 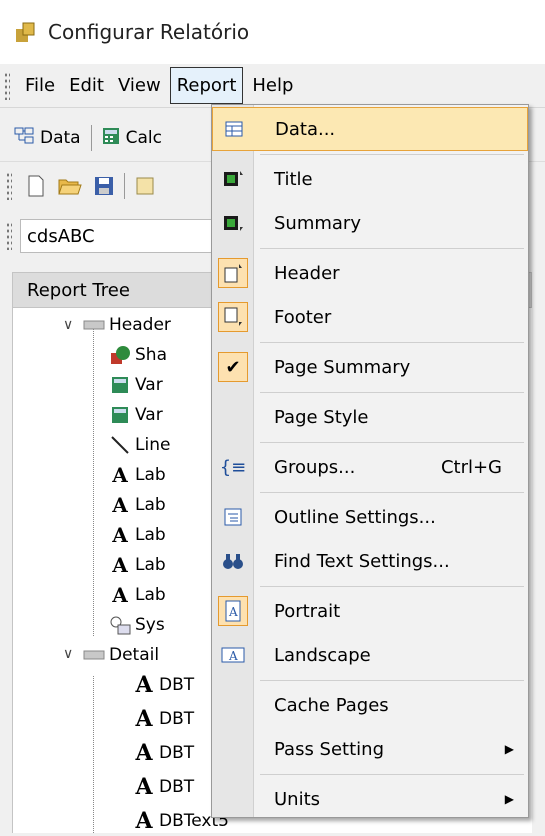 I want to click on data-button-label: Data, so click(x=60, y=138).